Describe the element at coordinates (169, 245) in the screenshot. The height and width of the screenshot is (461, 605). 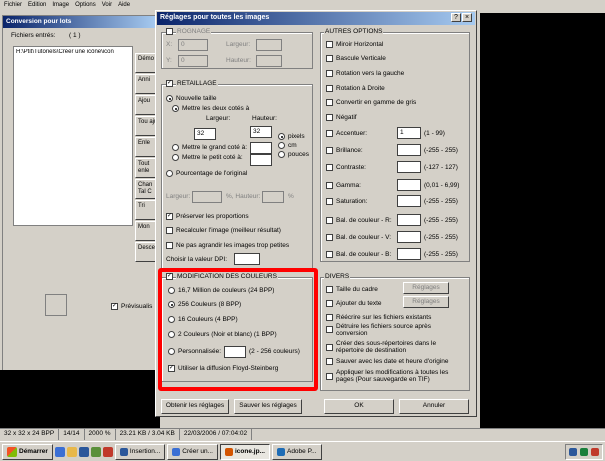
I see `no-enlarge-checkbox` at that location.